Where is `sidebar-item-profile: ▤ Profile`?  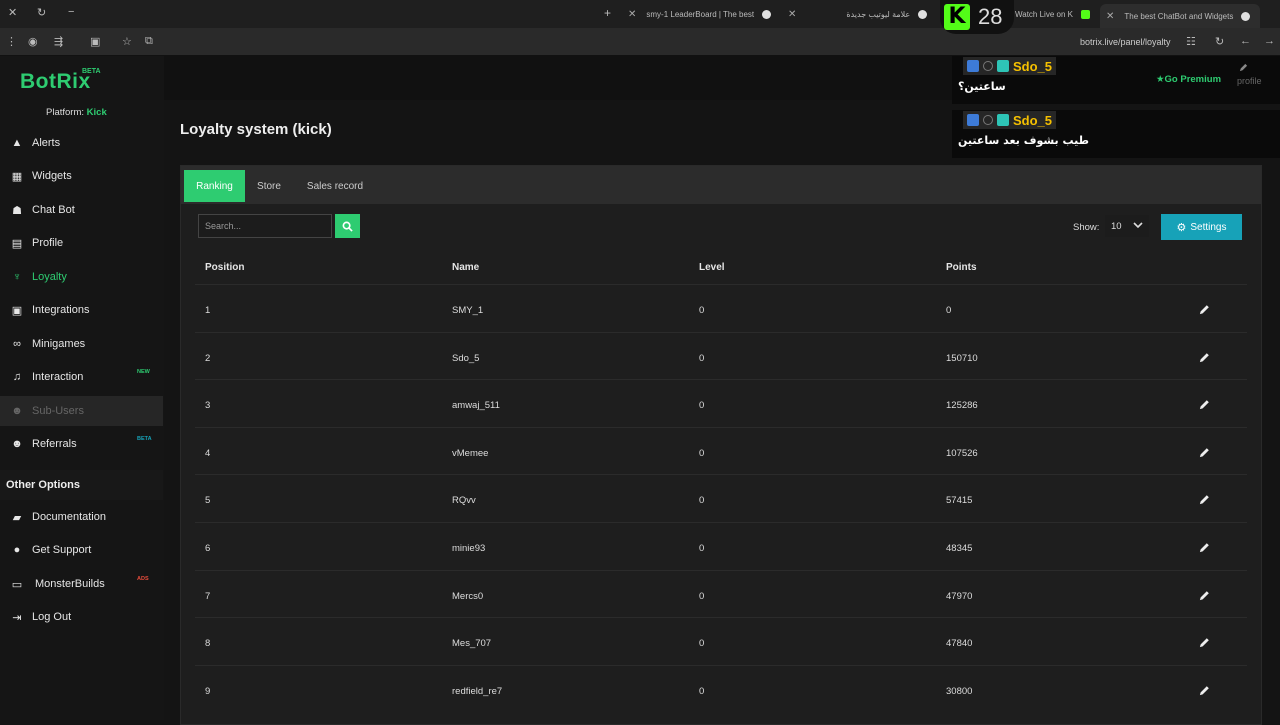
sidebar-item-profile: ▤ Profile is located at coordinates (81, 243).